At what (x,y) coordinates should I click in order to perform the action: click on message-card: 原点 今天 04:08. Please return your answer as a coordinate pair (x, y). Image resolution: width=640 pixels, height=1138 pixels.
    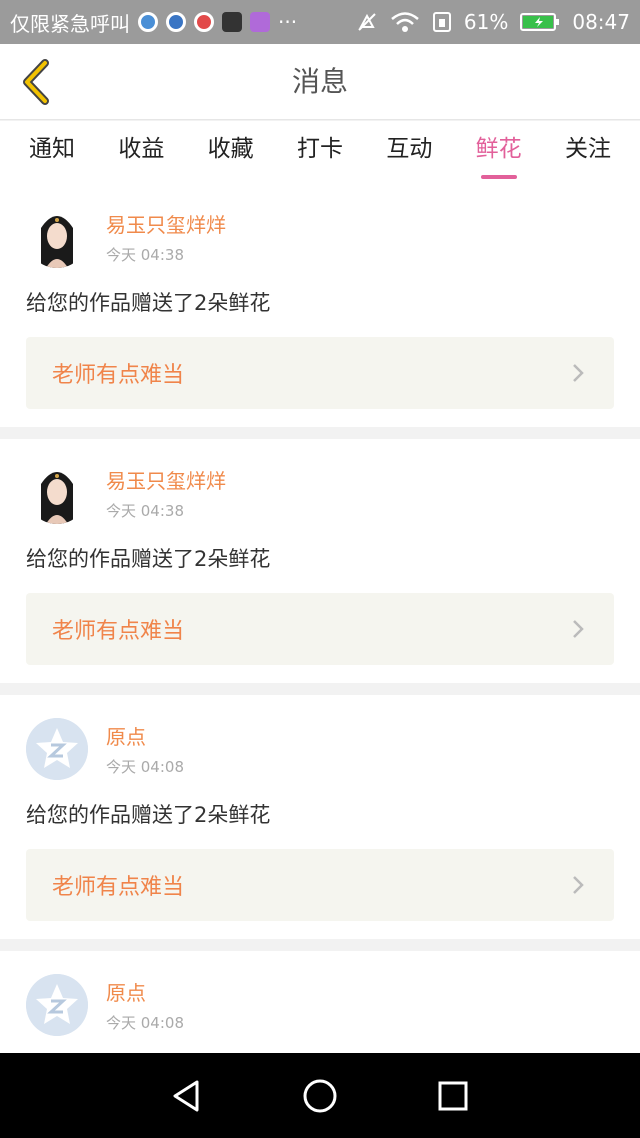
    Looking at the image, I should click on (320, 1002).